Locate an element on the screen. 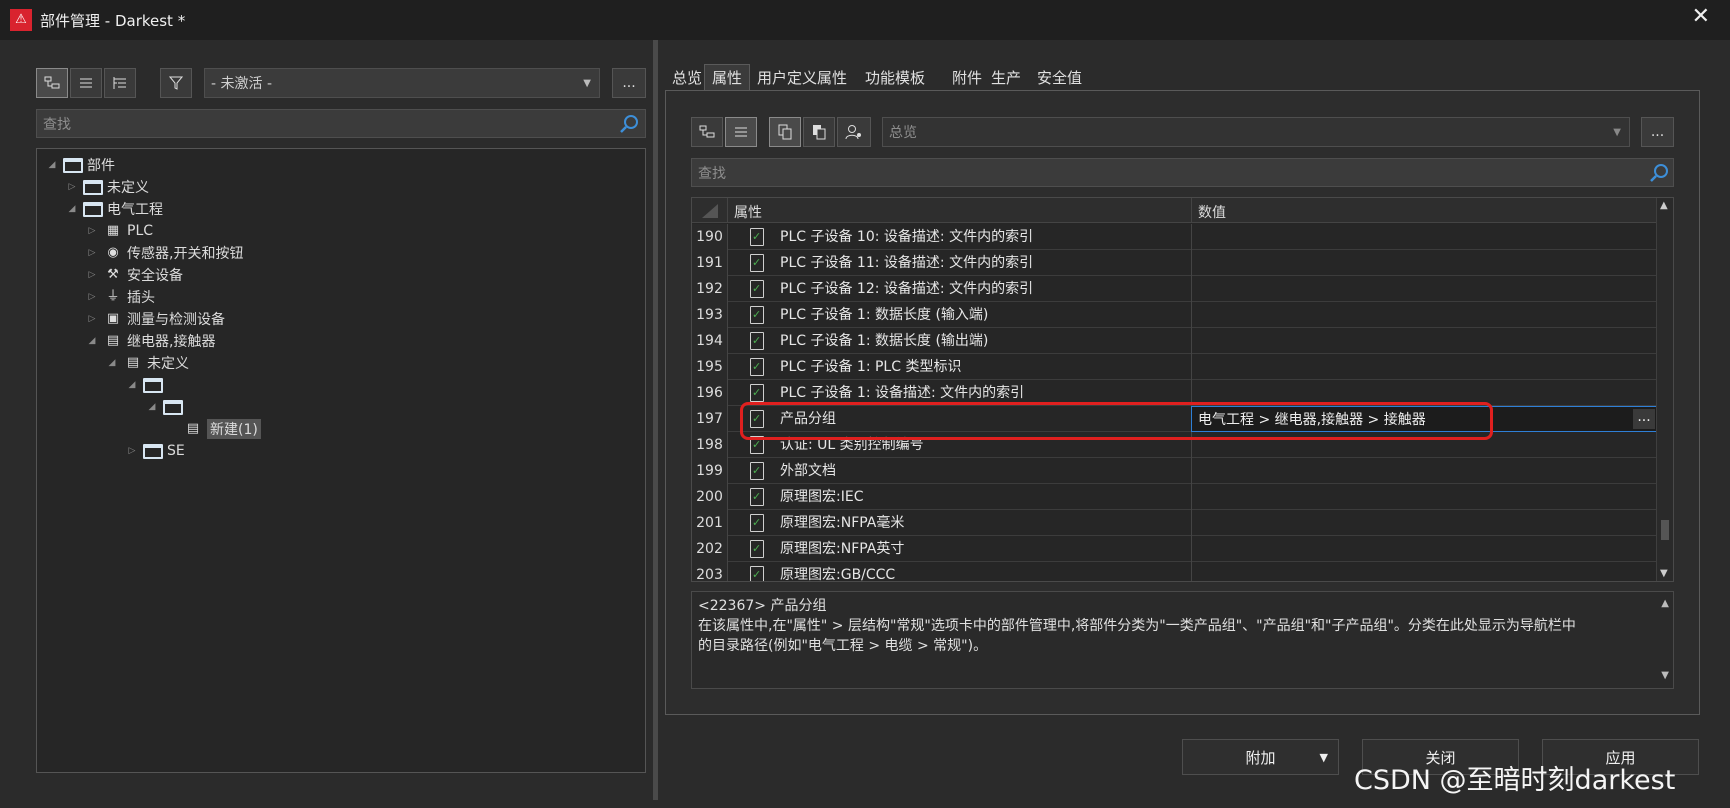 This screenshot has height=808, width=1730. filter-select: - 未激活 - ▼ is located at coordinates (402, 83).